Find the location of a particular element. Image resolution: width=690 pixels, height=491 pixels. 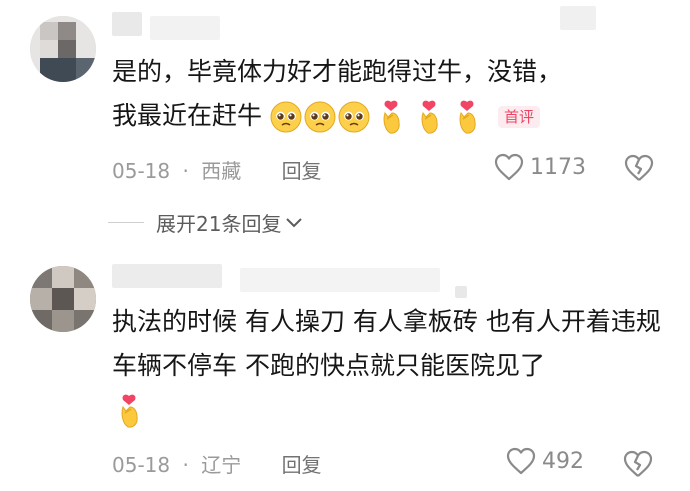

like-button: 492 is located at coordinates (545, 461).